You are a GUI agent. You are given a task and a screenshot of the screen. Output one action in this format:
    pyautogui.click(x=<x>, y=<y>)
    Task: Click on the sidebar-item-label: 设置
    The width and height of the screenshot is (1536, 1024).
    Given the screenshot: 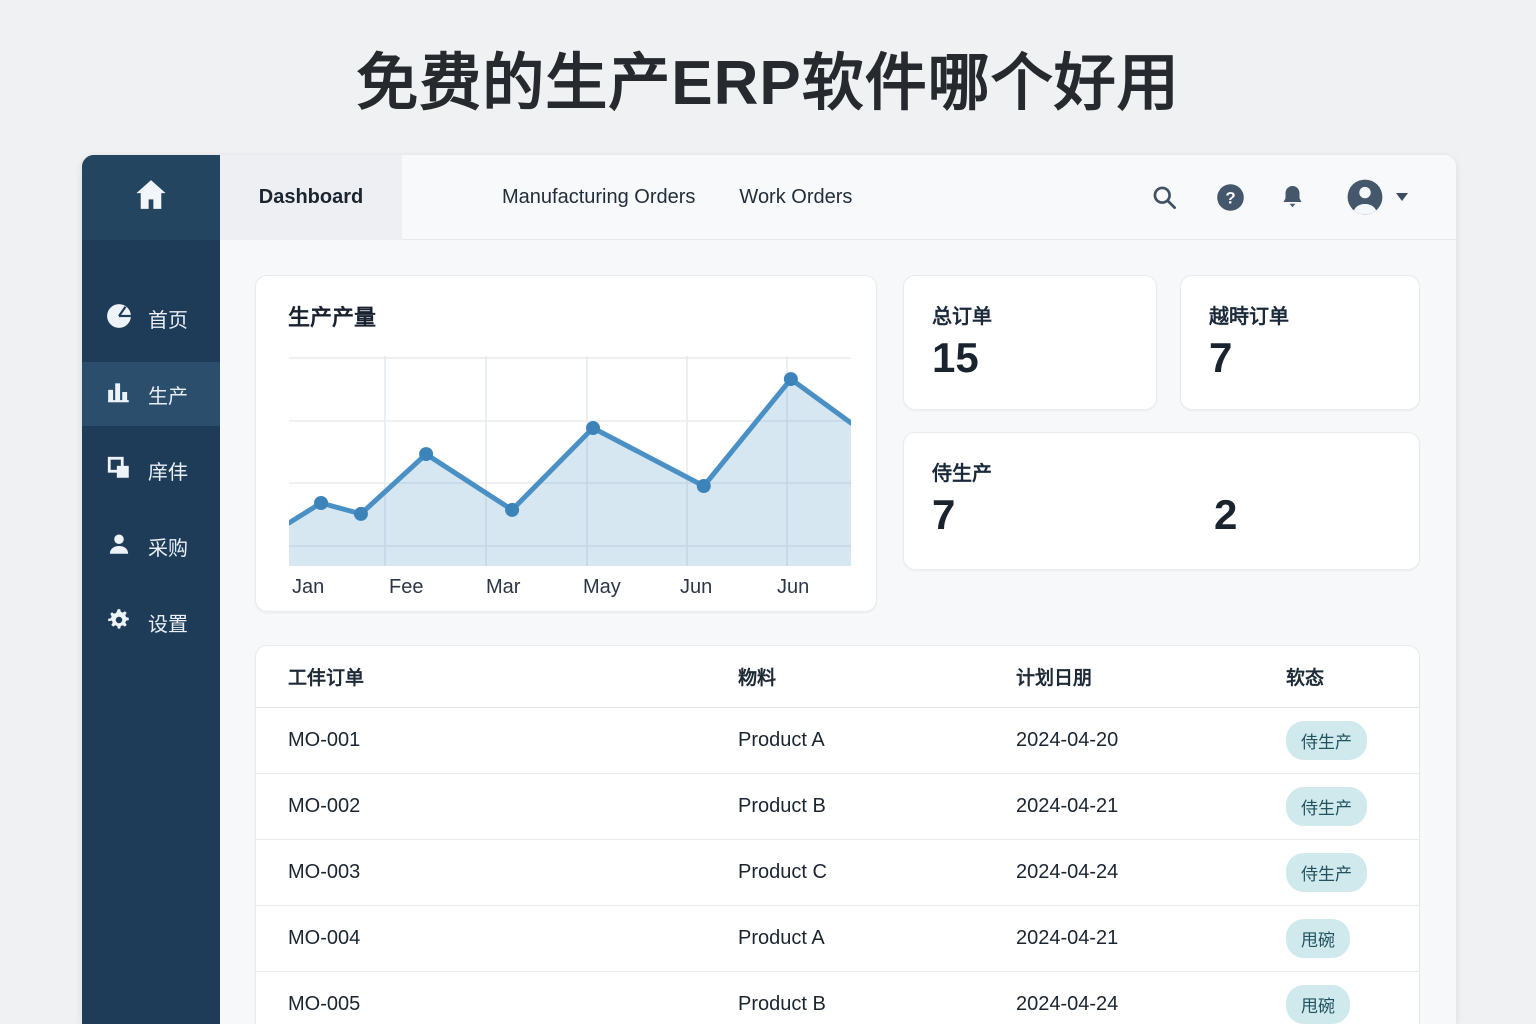 What is the action you would take?
    pyautogui.click(x=168, y=624)
    